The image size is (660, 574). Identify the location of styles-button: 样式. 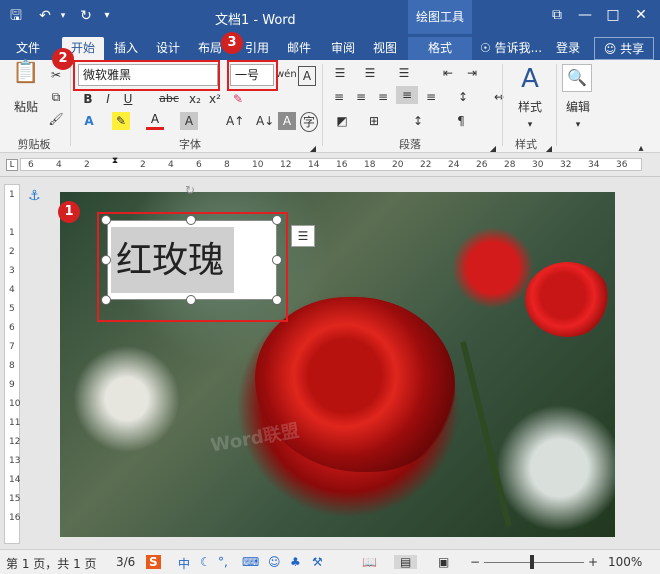
(530, 107).